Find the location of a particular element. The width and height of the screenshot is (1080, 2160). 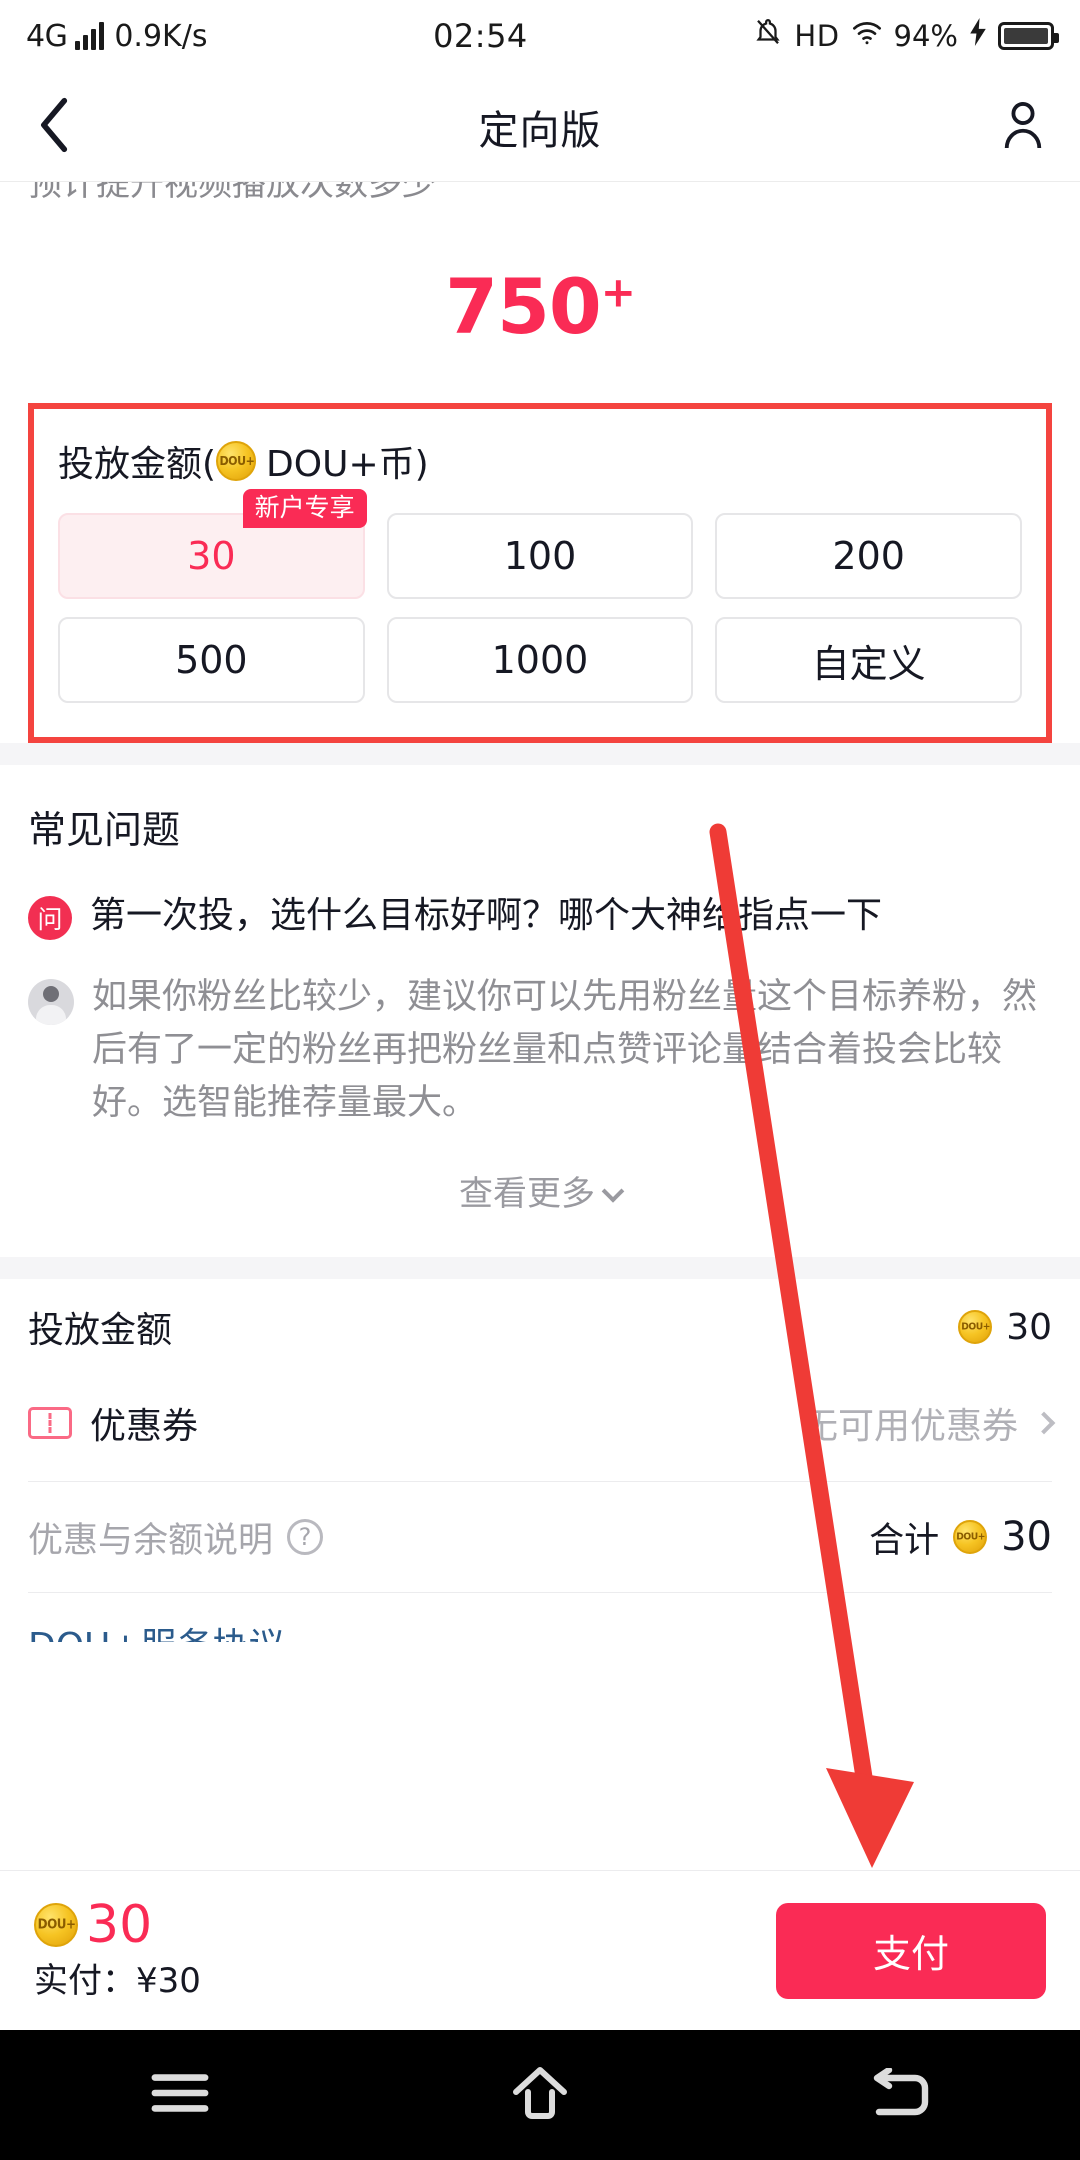

predict-caption-text: 预计提升视频播放次数多少 is located at coordinates (232, 193).